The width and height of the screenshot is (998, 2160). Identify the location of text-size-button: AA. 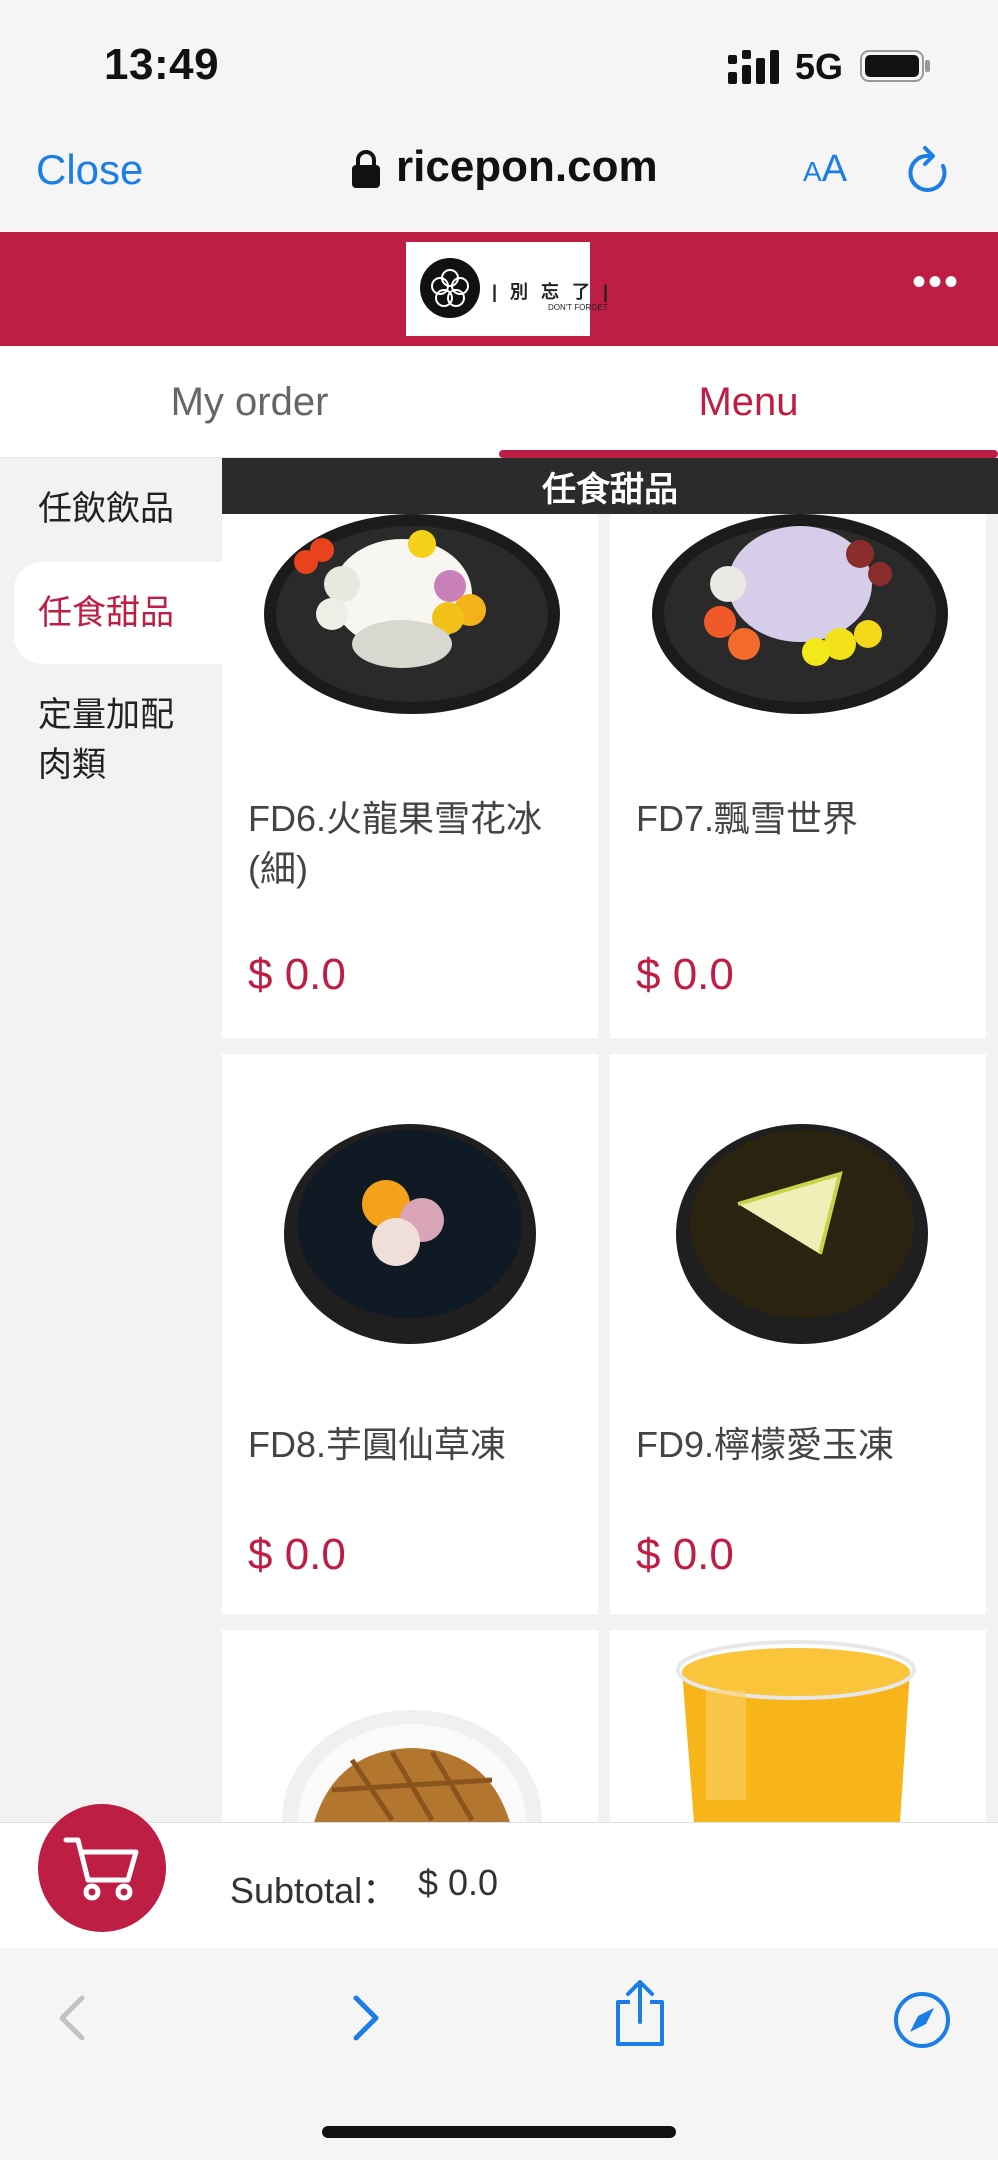
(825, 169).